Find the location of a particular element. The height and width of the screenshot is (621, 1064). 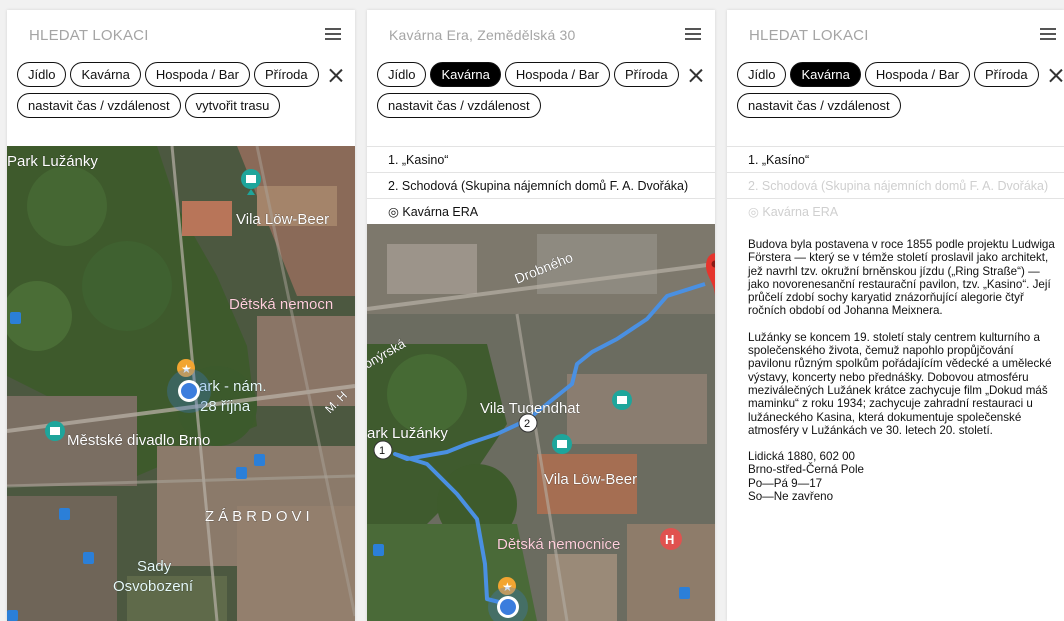

museum-poi-icon is located at coordinates (562, 444).